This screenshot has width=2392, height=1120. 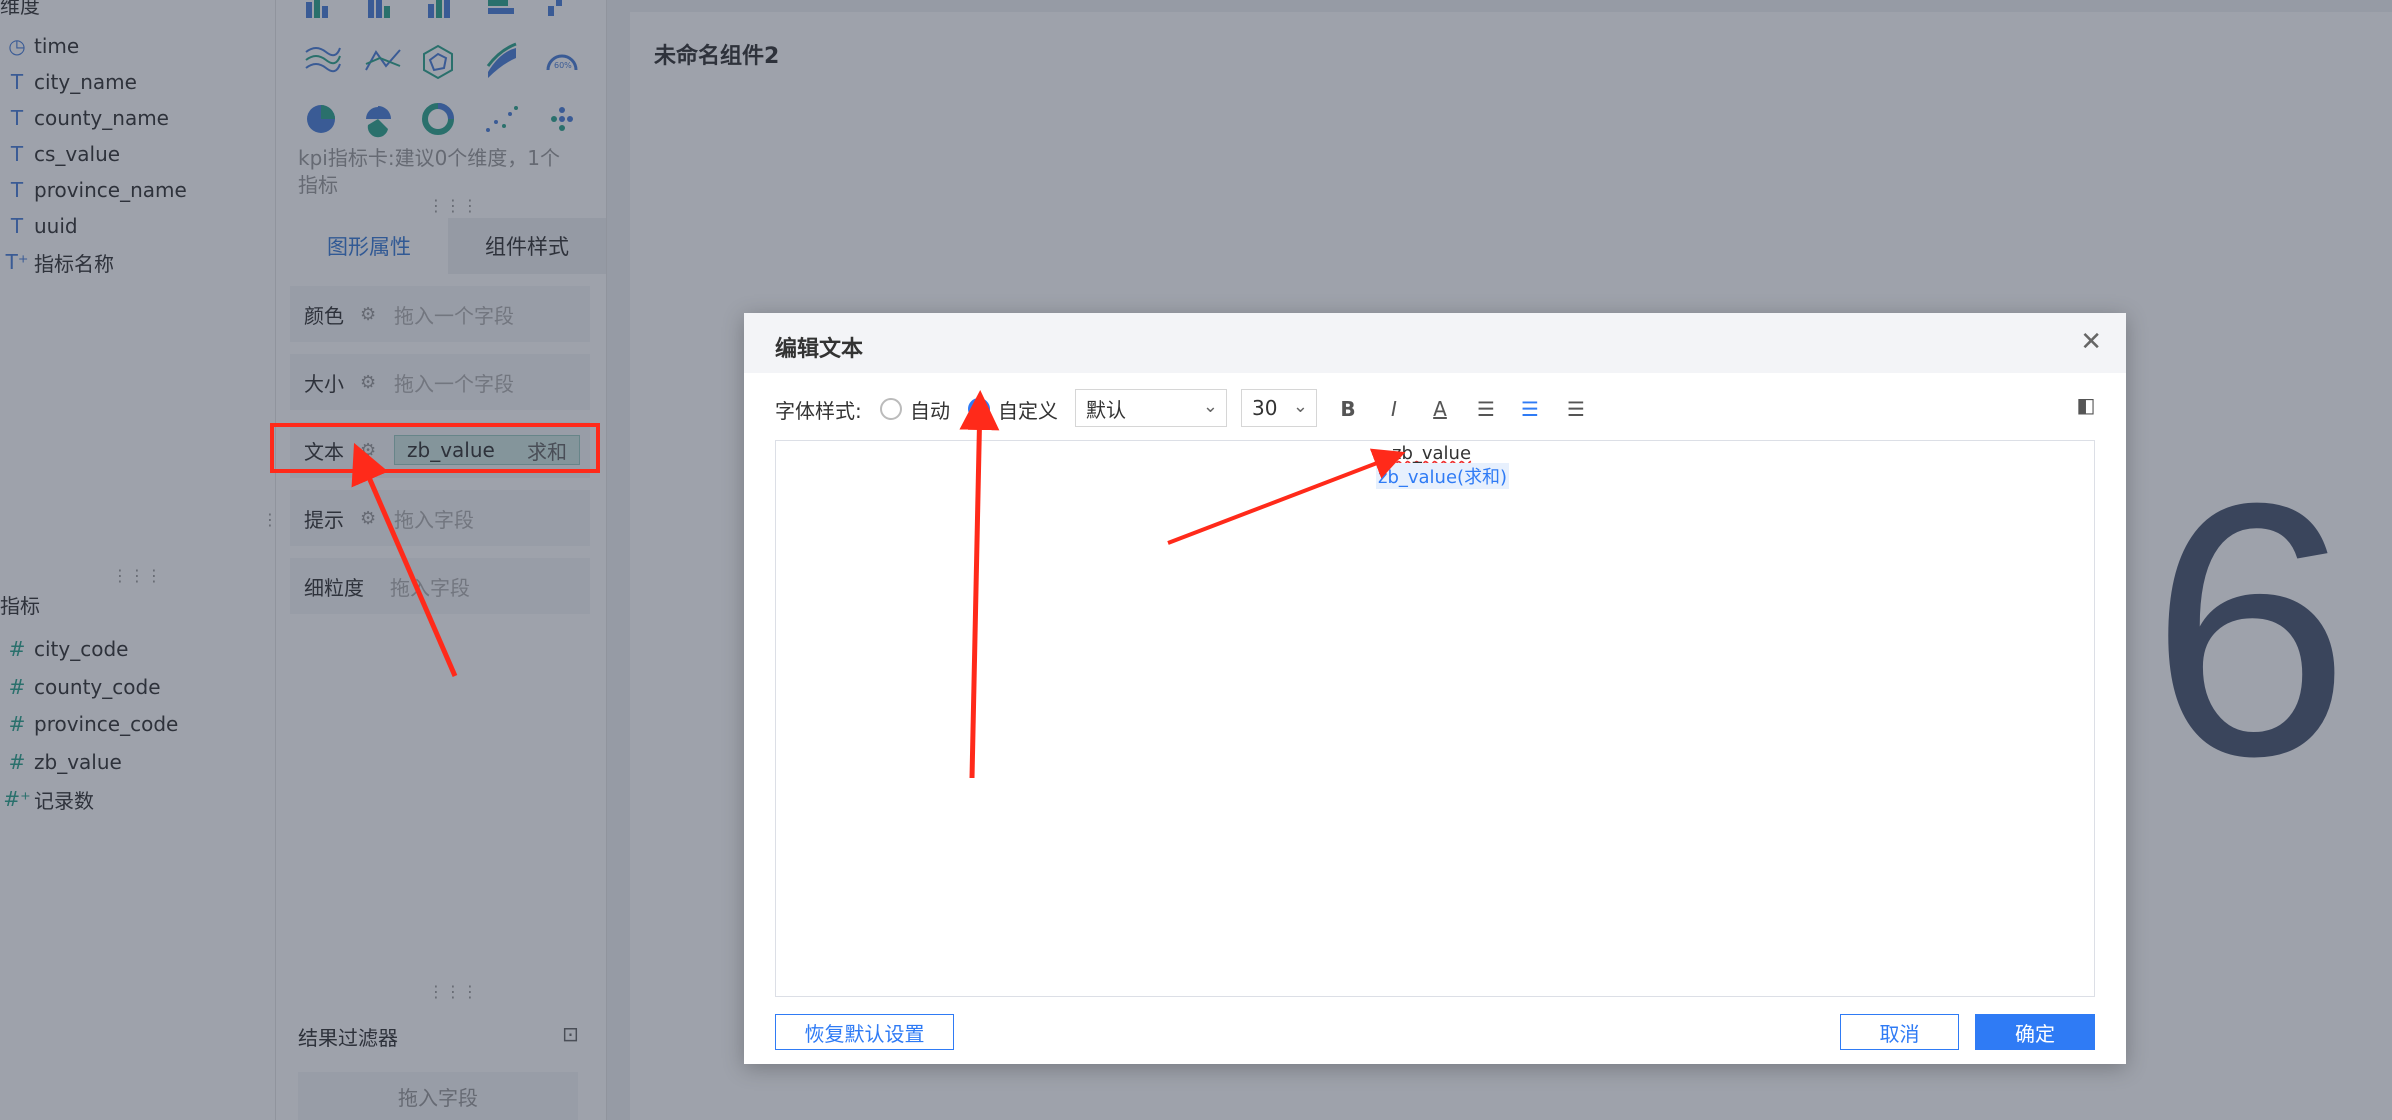 I want to click on annotation-arrow-to-text-row, so click(x=404, y=559).